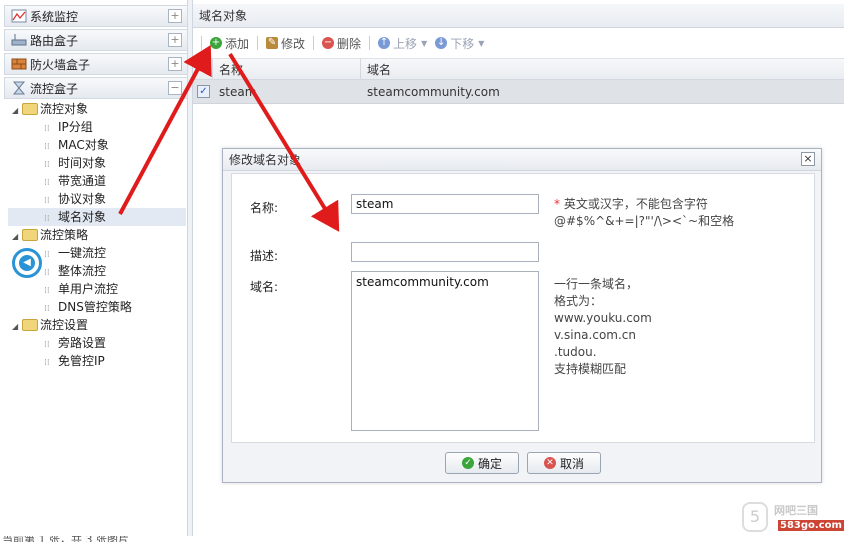 Image resolution: width=844 pixels, height=542 pixels. I want to click on tree-item-label: DNS管控策略, so click(95, 307).